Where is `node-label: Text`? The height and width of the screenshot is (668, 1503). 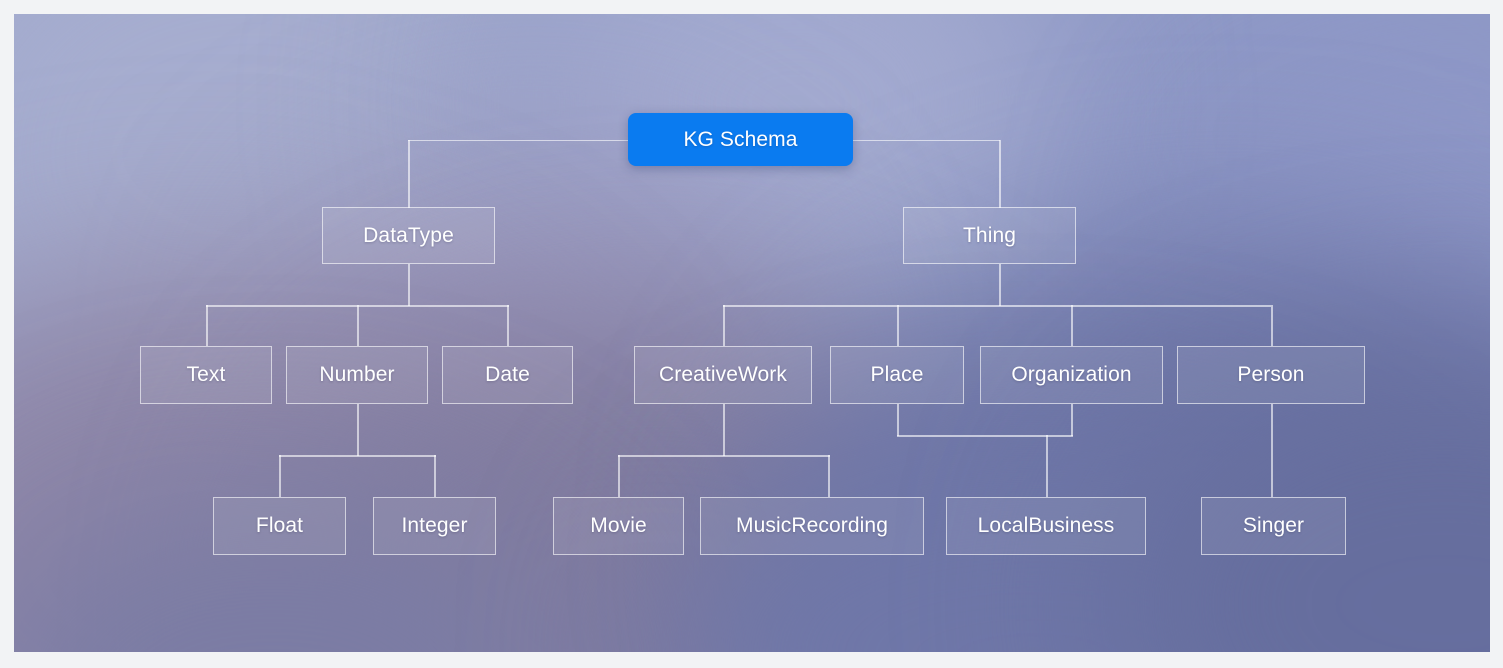 node-label: Text is located at coordinates (206, 374).